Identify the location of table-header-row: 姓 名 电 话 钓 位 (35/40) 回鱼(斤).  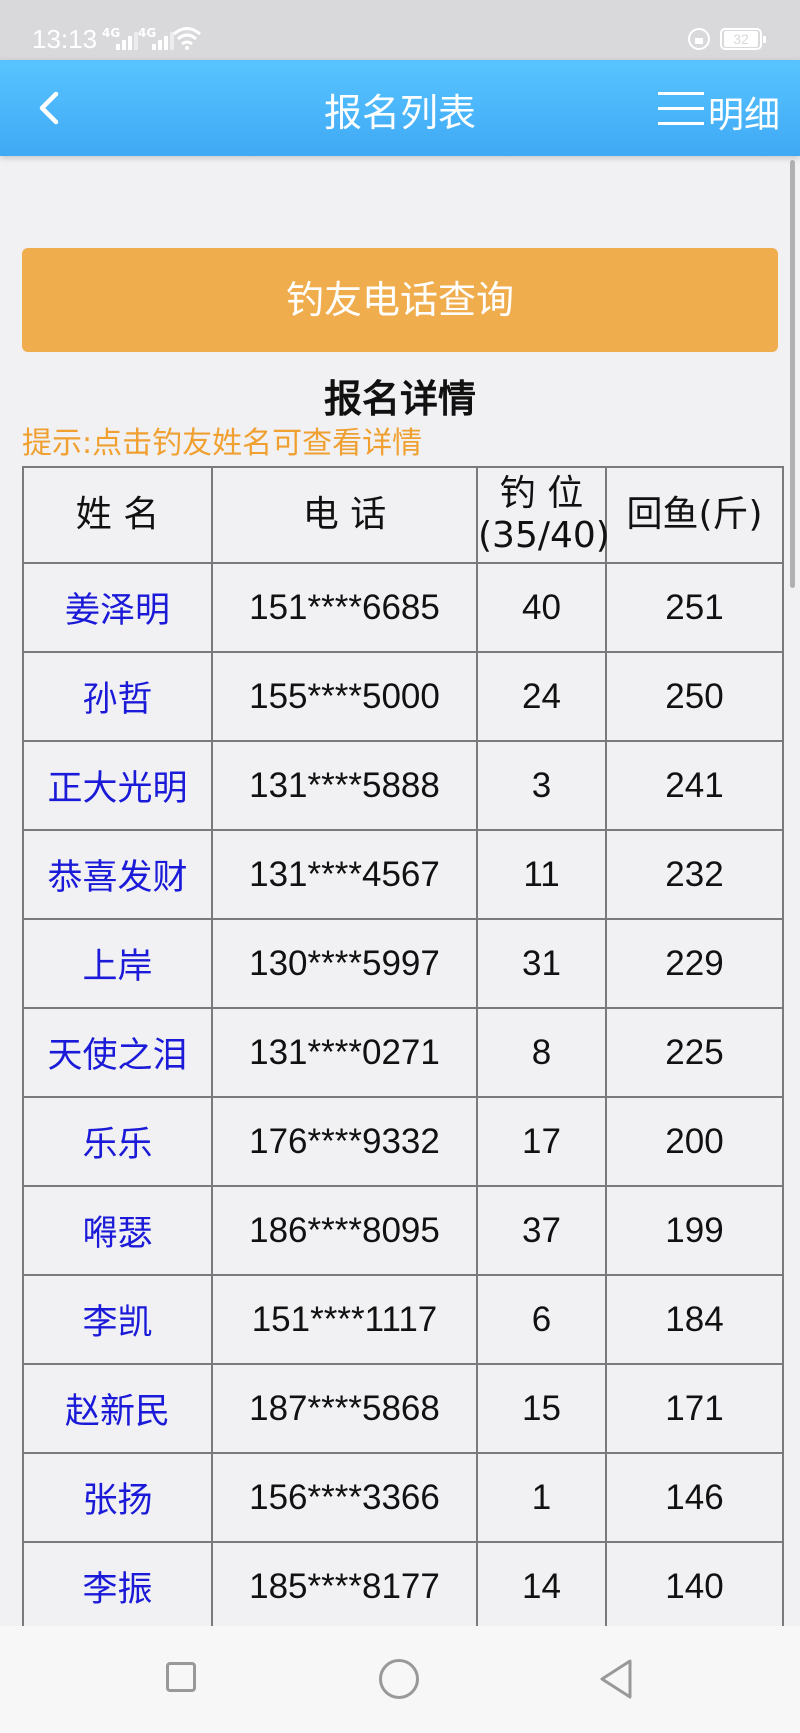
(403, 515).